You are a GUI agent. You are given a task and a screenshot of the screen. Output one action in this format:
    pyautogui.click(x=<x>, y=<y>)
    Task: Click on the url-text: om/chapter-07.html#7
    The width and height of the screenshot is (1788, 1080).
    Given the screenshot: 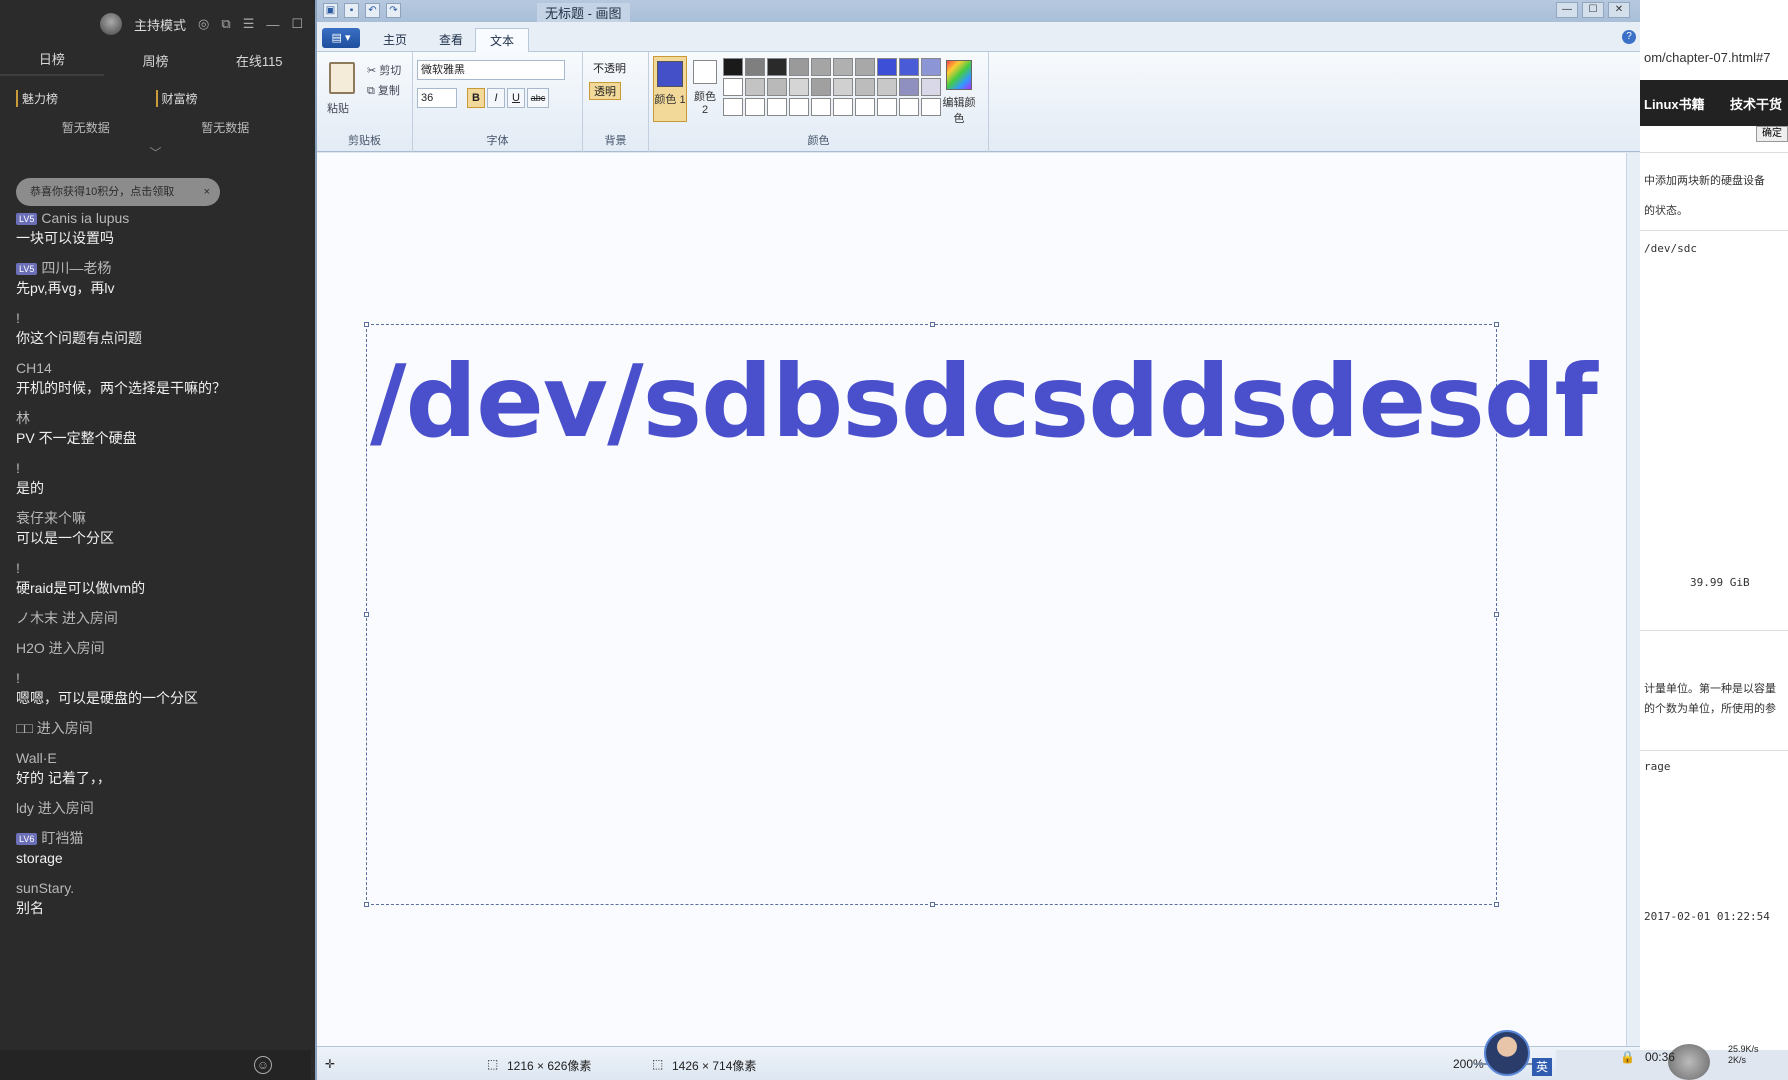 What is the action you would take?
    pyautogui.click(x=1707, y=57)
    